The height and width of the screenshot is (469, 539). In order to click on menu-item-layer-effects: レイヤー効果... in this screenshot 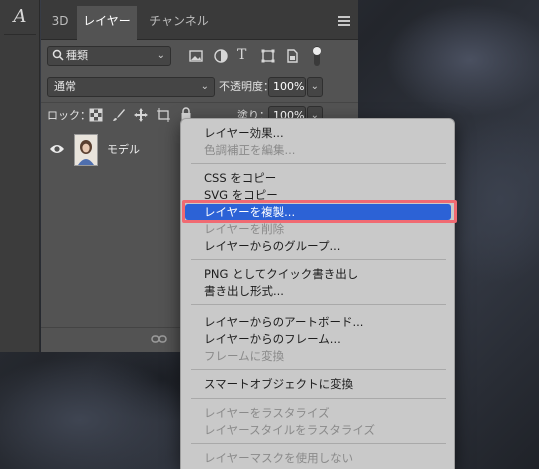, I will do `click(318, 133)`.